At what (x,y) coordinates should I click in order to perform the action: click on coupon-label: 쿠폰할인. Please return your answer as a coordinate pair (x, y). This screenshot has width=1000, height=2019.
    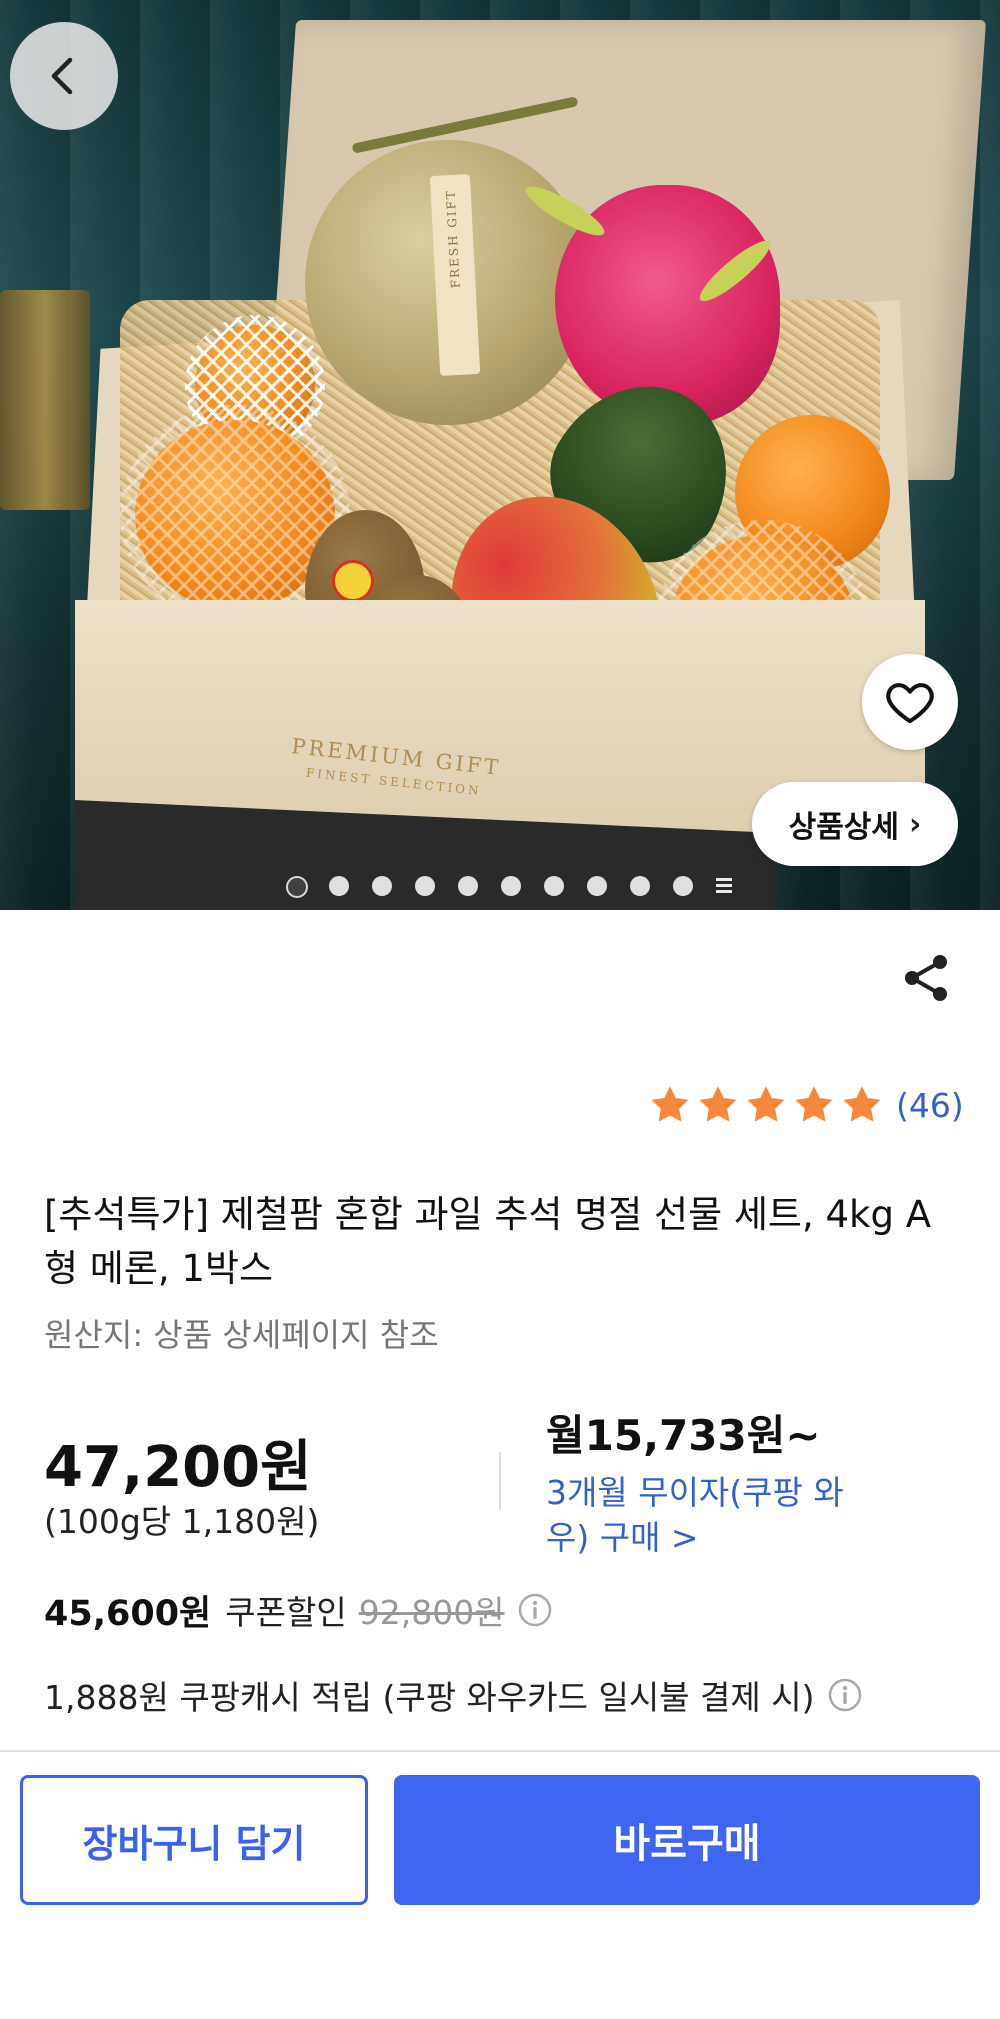
    Looking at the image, I should click on (286, 1612).